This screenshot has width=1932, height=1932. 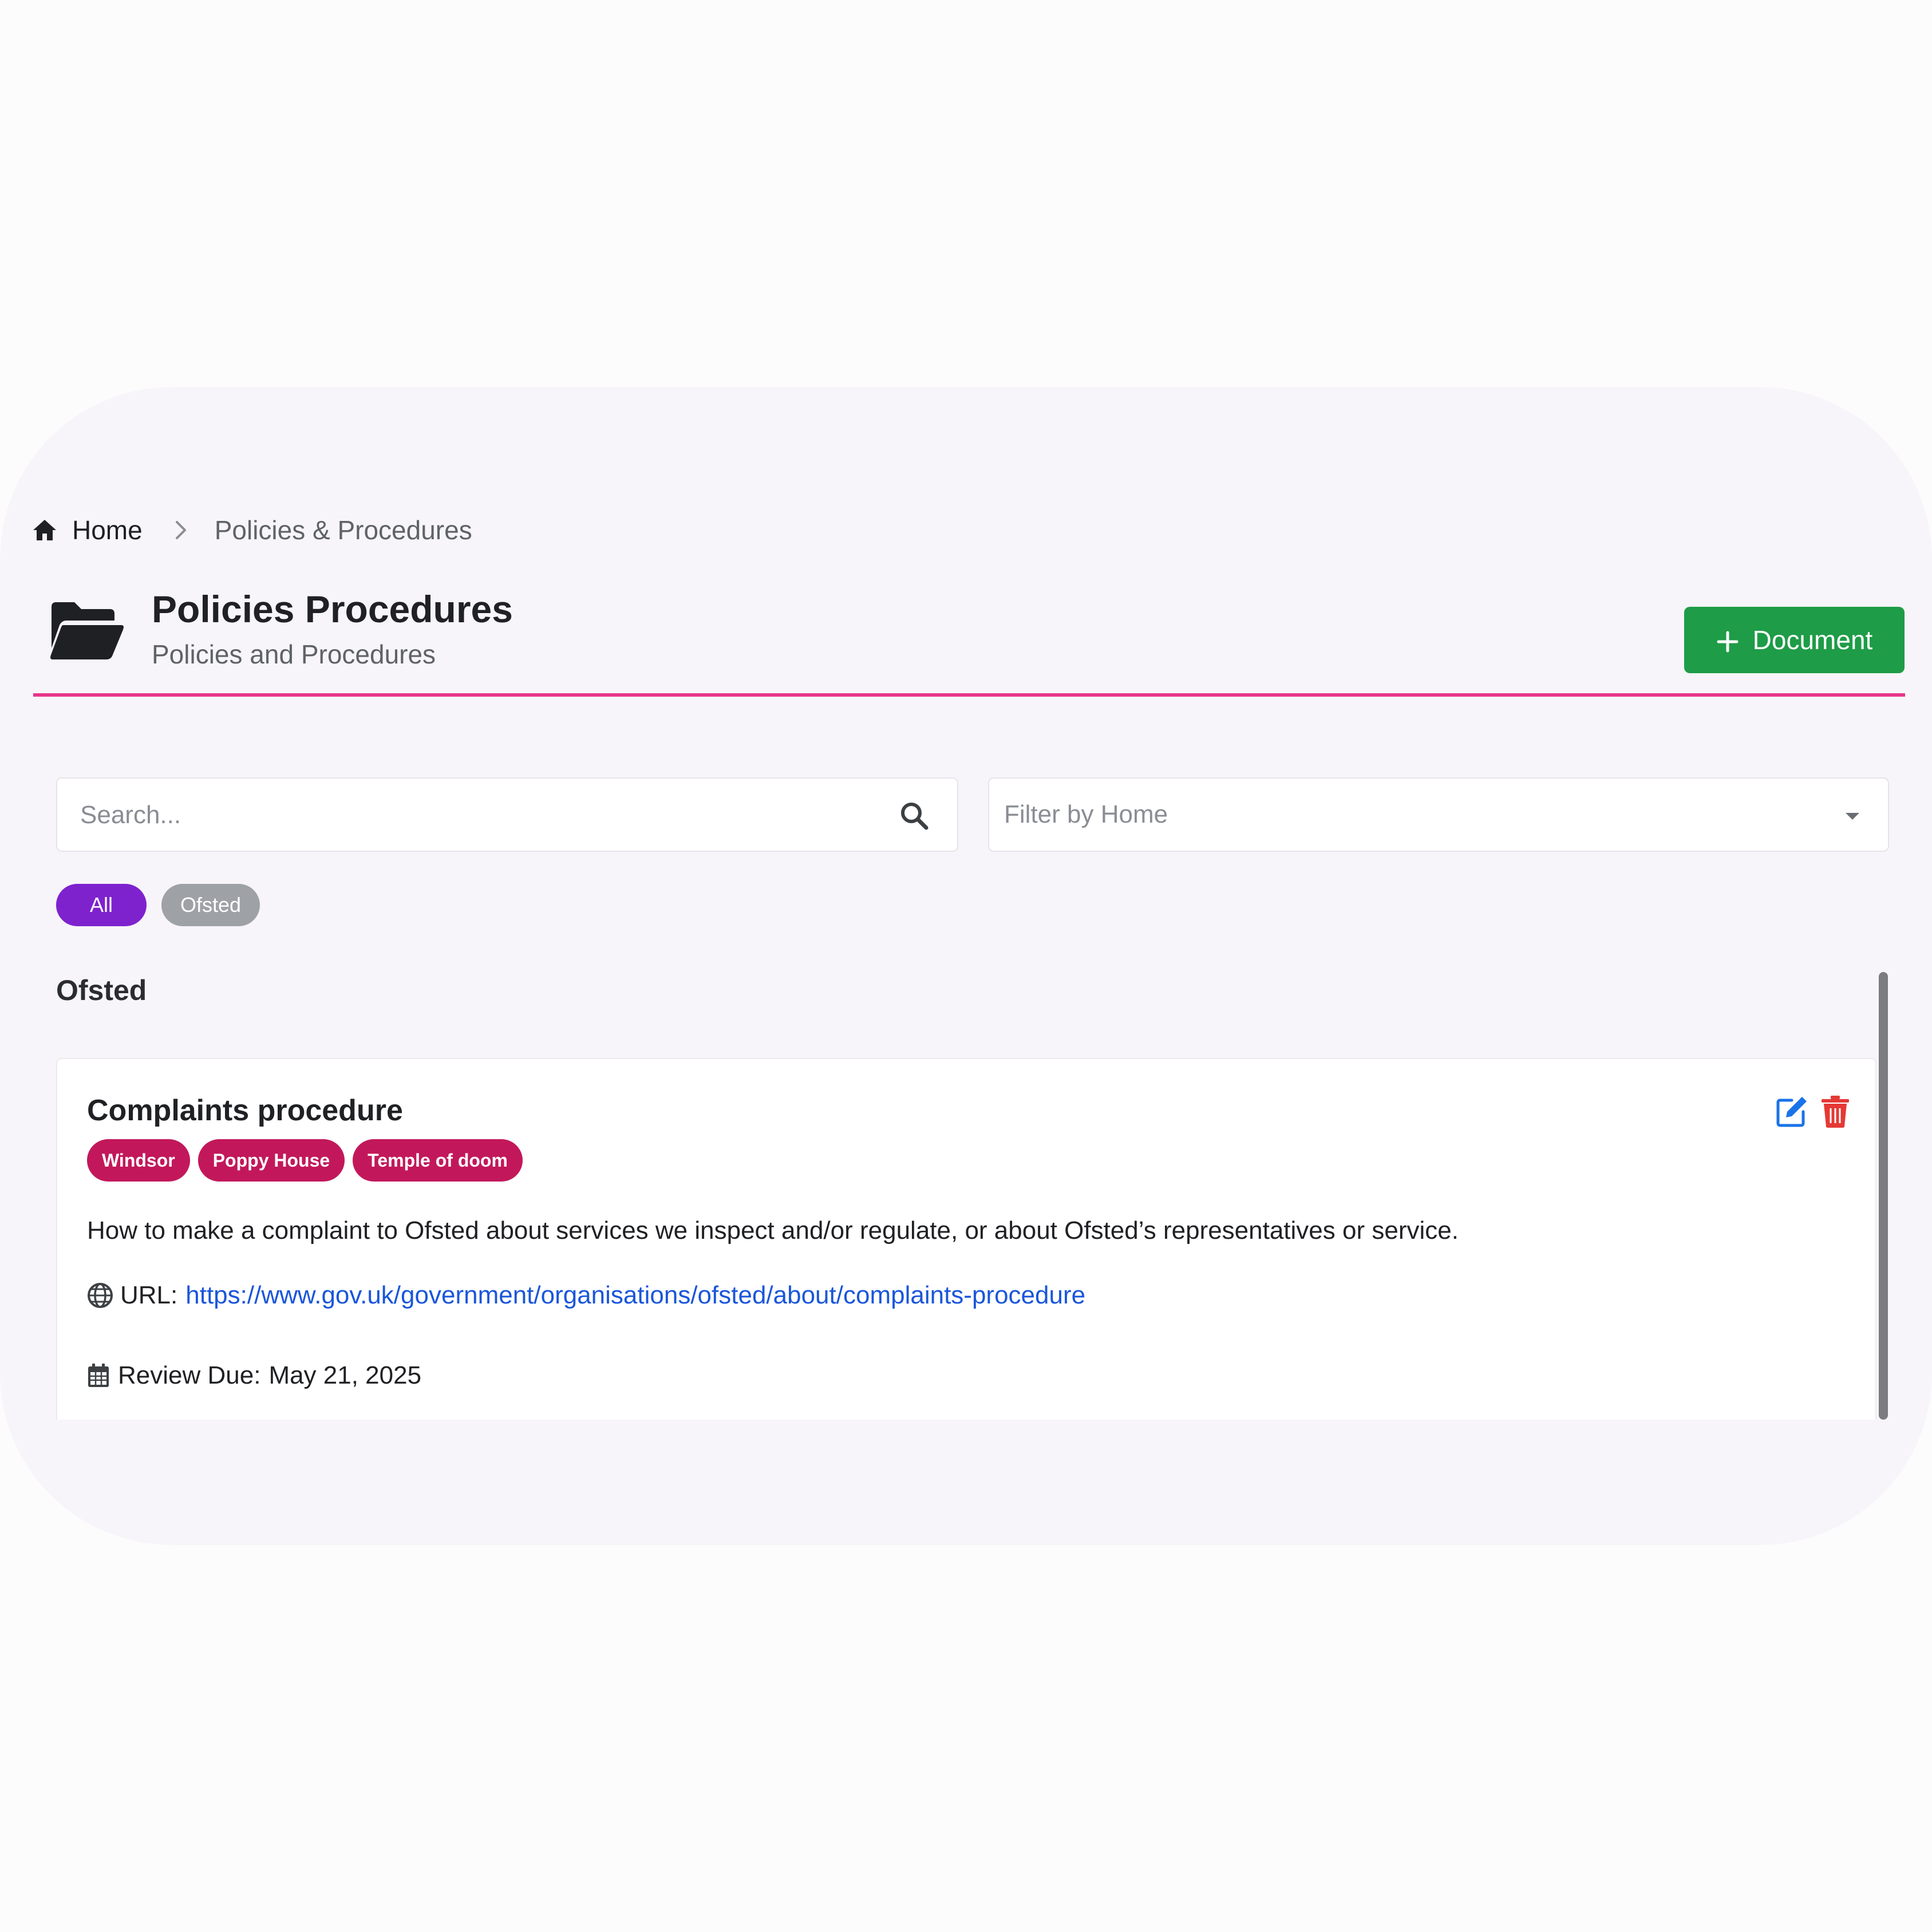 I want to click on review-due-label: Review Due:, so click(x=189, y=1375).